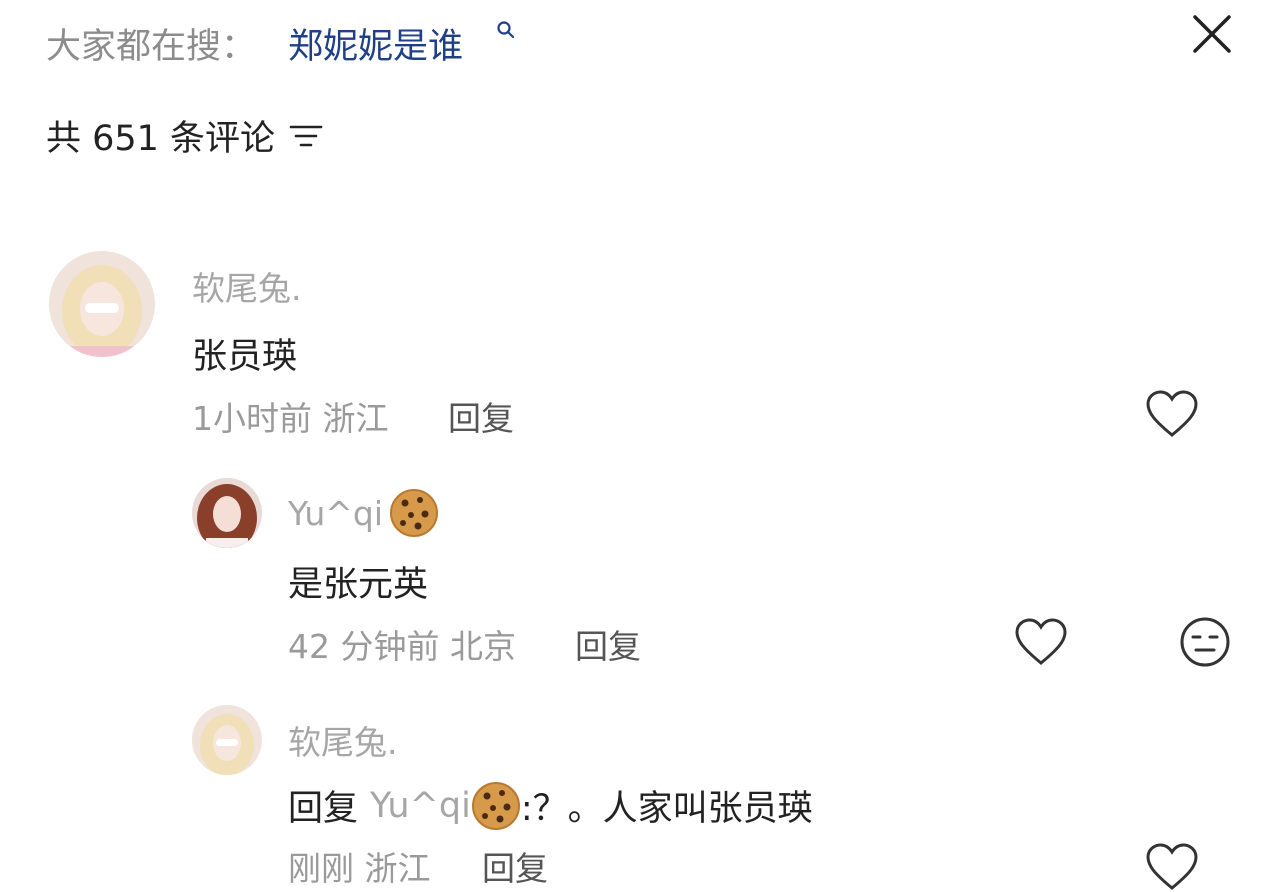 Image resolution: width=1280 pixels, height=892 pixels. I want to click on reply-text: :？。人家叫张员瑛, so click(666, 809).